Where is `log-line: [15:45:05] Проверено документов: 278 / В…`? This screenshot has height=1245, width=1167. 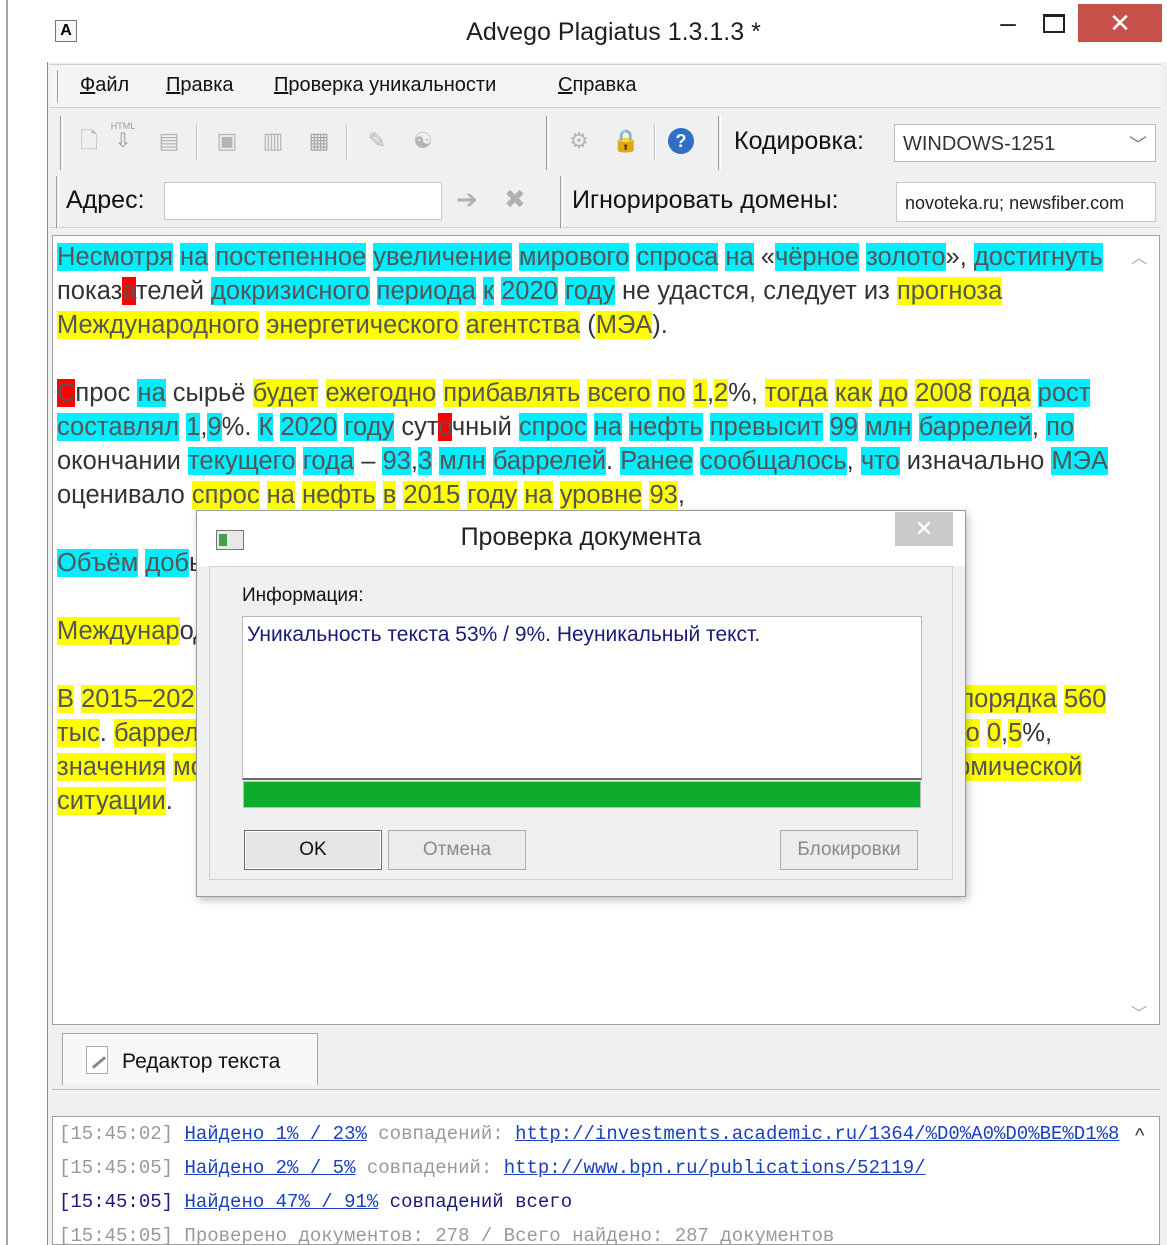
log-line: [15:45:05] Проверено документов: 278 / В… is located at coordinates (447, 1235).